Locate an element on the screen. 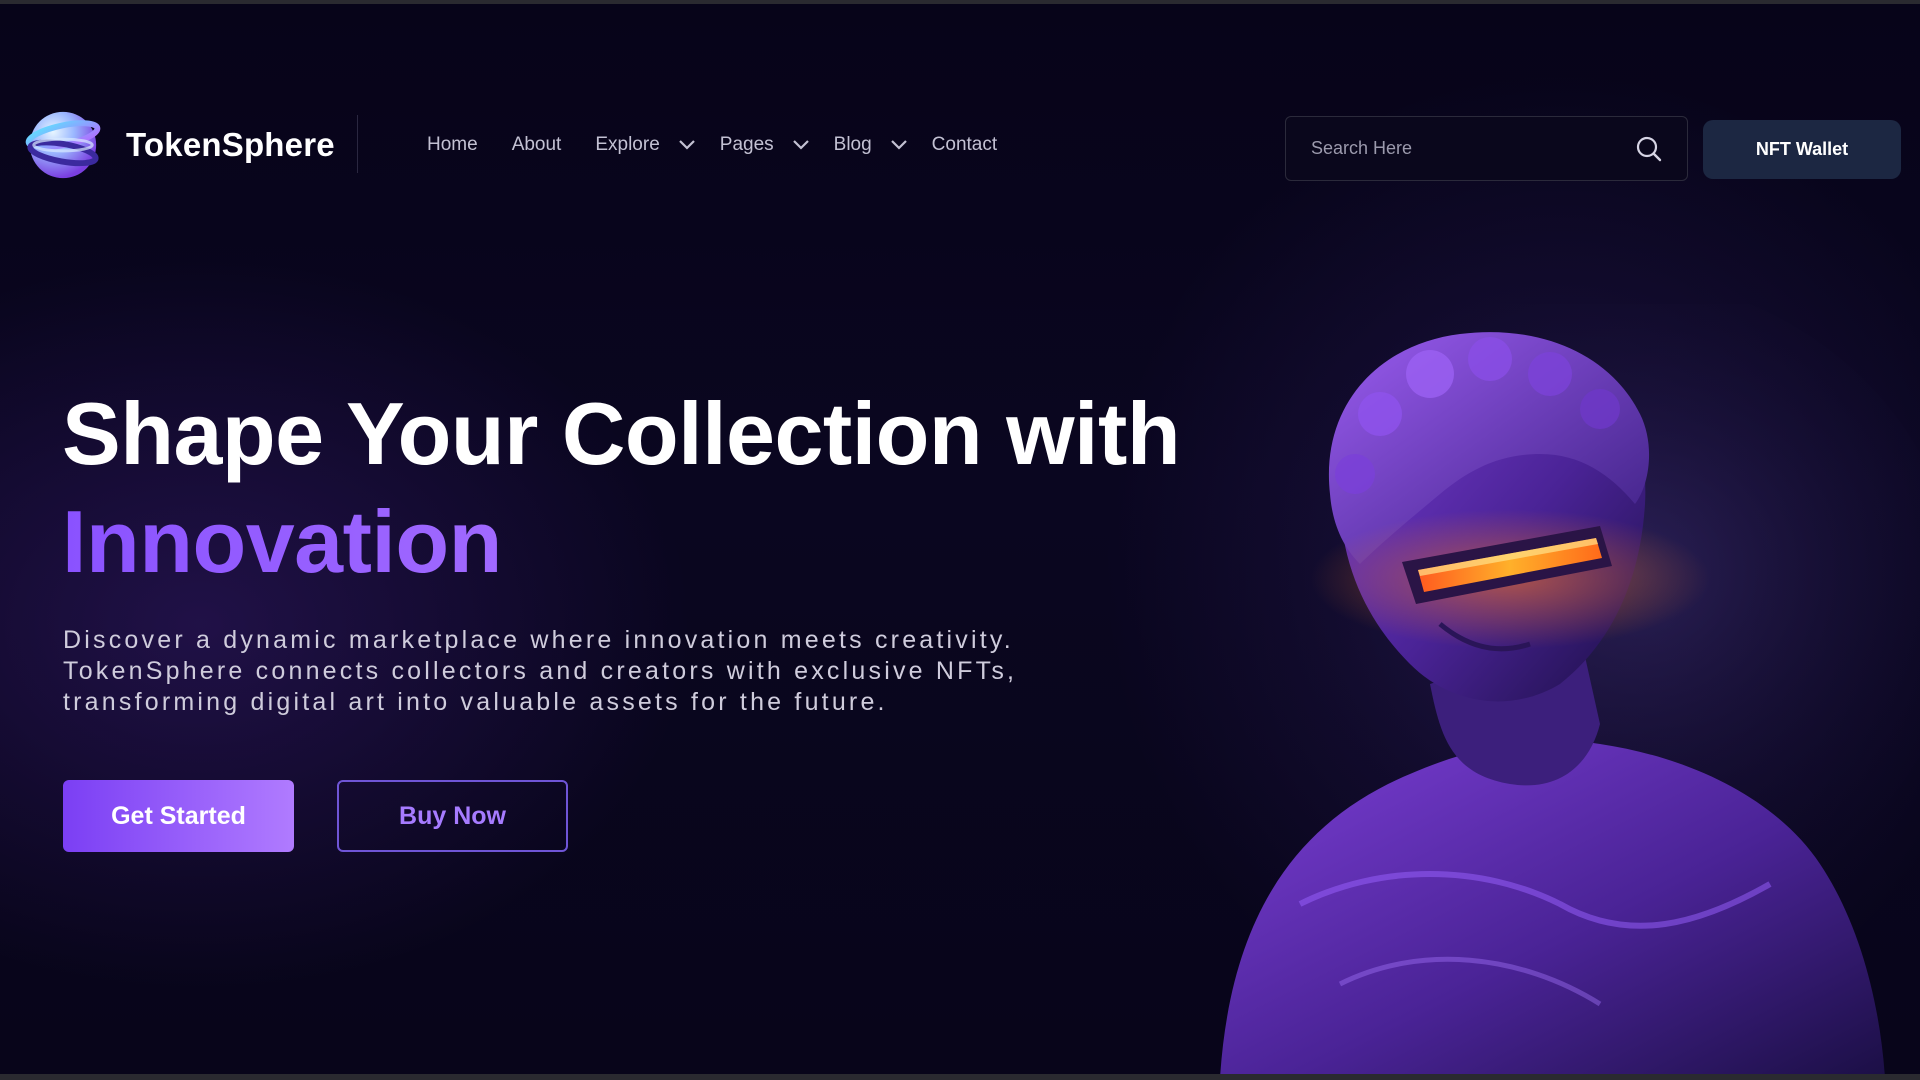 The height and width of the screenshot is (1080, 1920). nav-item-contact: Contact is located at coordinates (964, 145).